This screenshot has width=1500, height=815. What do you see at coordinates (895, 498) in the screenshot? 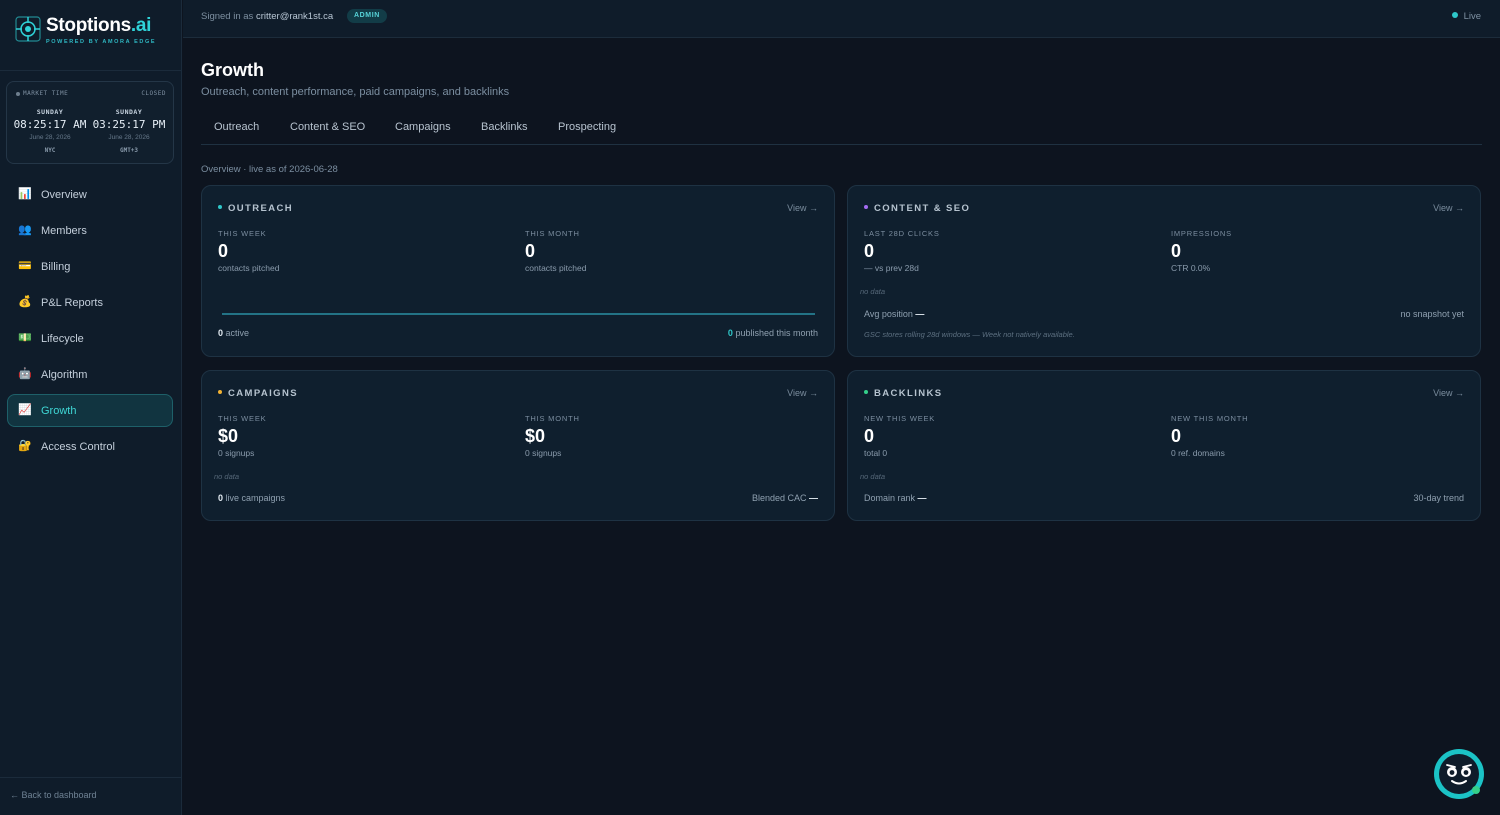
I see `domain-rank: Domain rank —` at bounding box center [895, 498].